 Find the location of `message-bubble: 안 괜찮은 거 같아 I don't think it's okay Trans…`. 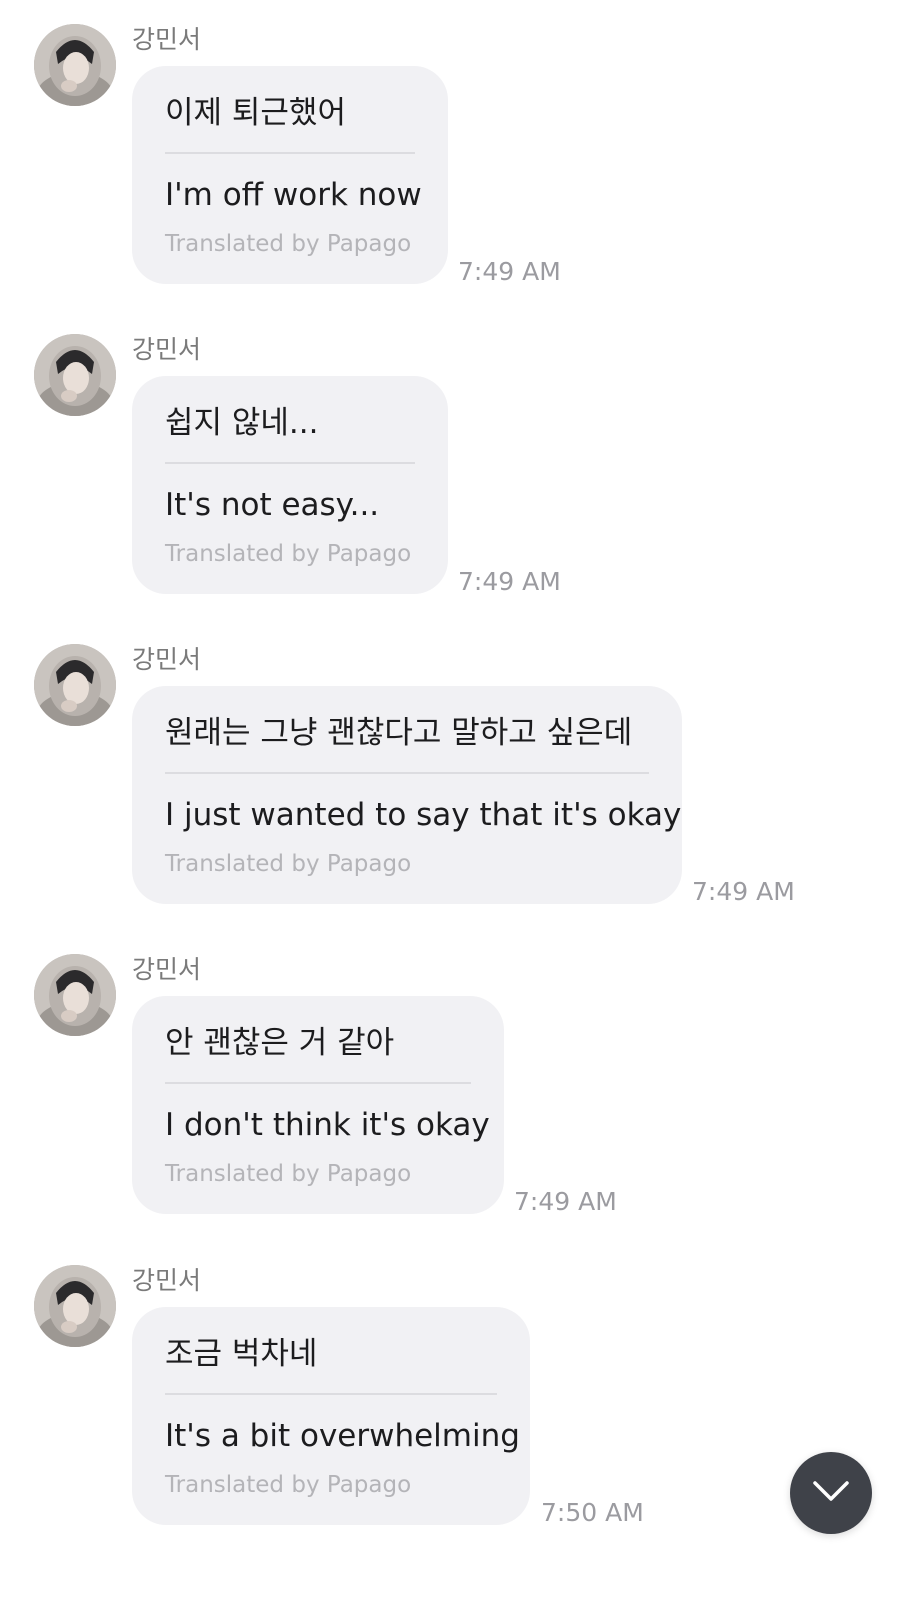

message-bubble: 안 괜찮은 거 같아 I don't think it's okay Trans… is located at coordinates (318, 1105).